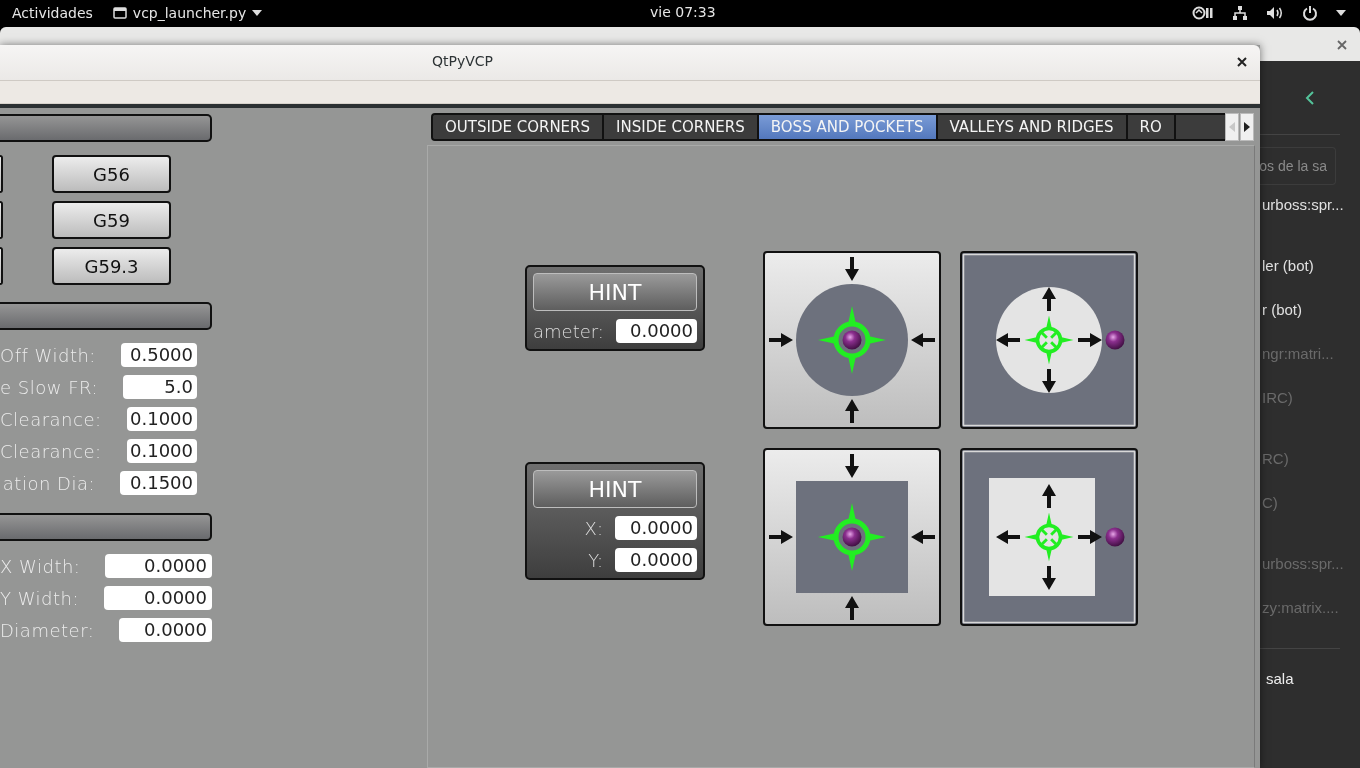 The height and width of the screenshot is (768, 1360). I want to click on scroll-right-button, so click(1247, 127).